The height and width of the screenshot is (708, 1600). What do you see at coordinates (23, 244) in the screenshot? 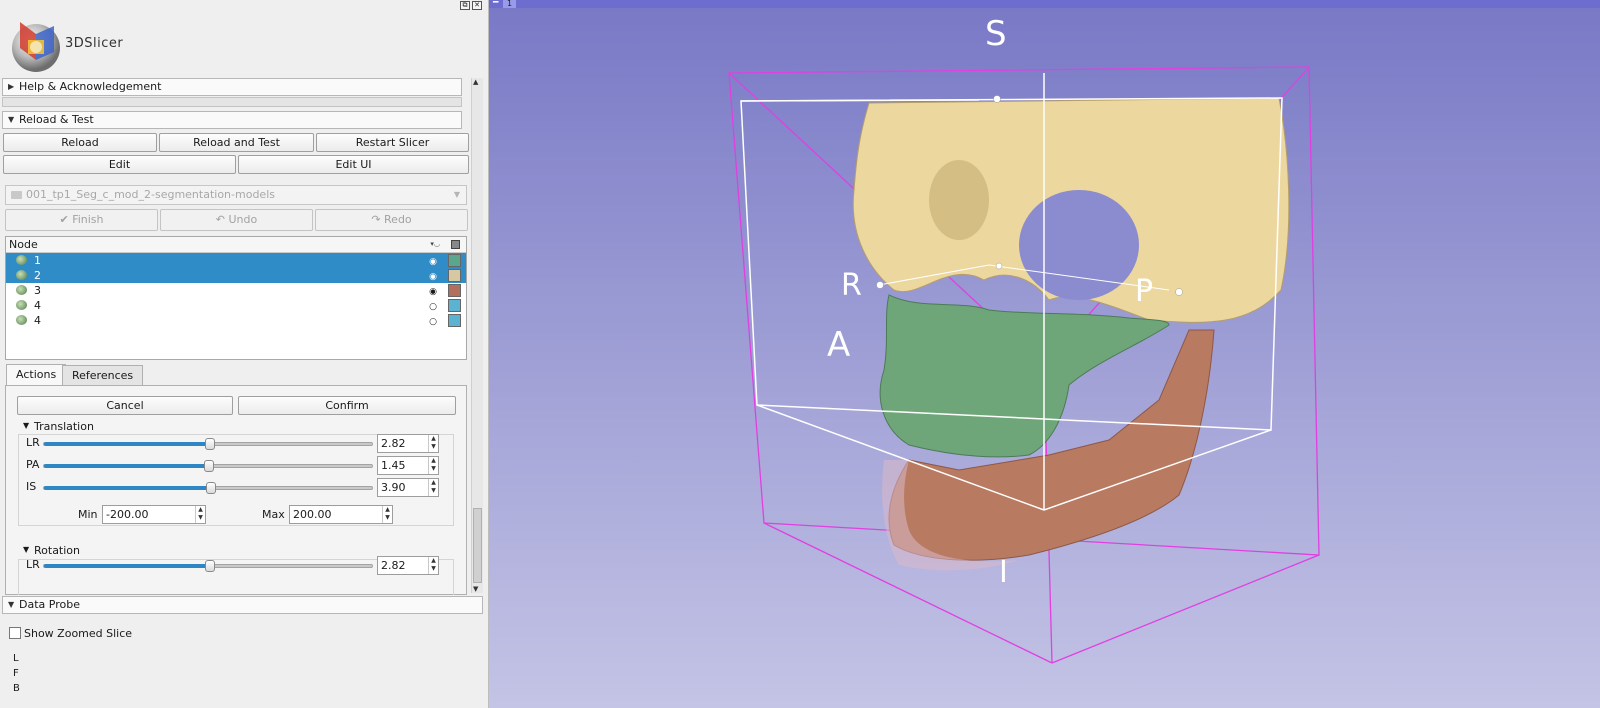
I see `node-column-header: Node` at bounding box center [23, 244].